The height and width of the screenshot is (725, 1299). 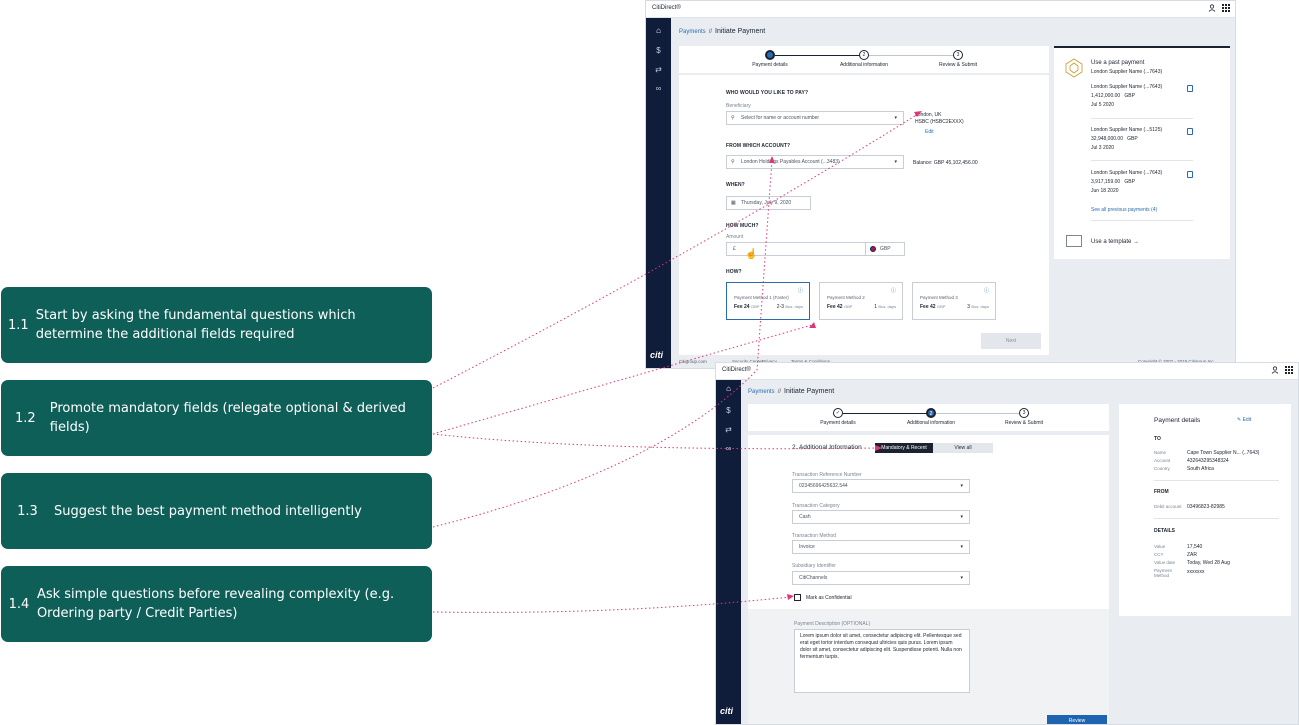 What do you see at coordinates (904, 448) in the screenshot?
I see `mandatory-recent-toggle: Mandatory & Recent` at bounding box center [904, 448].